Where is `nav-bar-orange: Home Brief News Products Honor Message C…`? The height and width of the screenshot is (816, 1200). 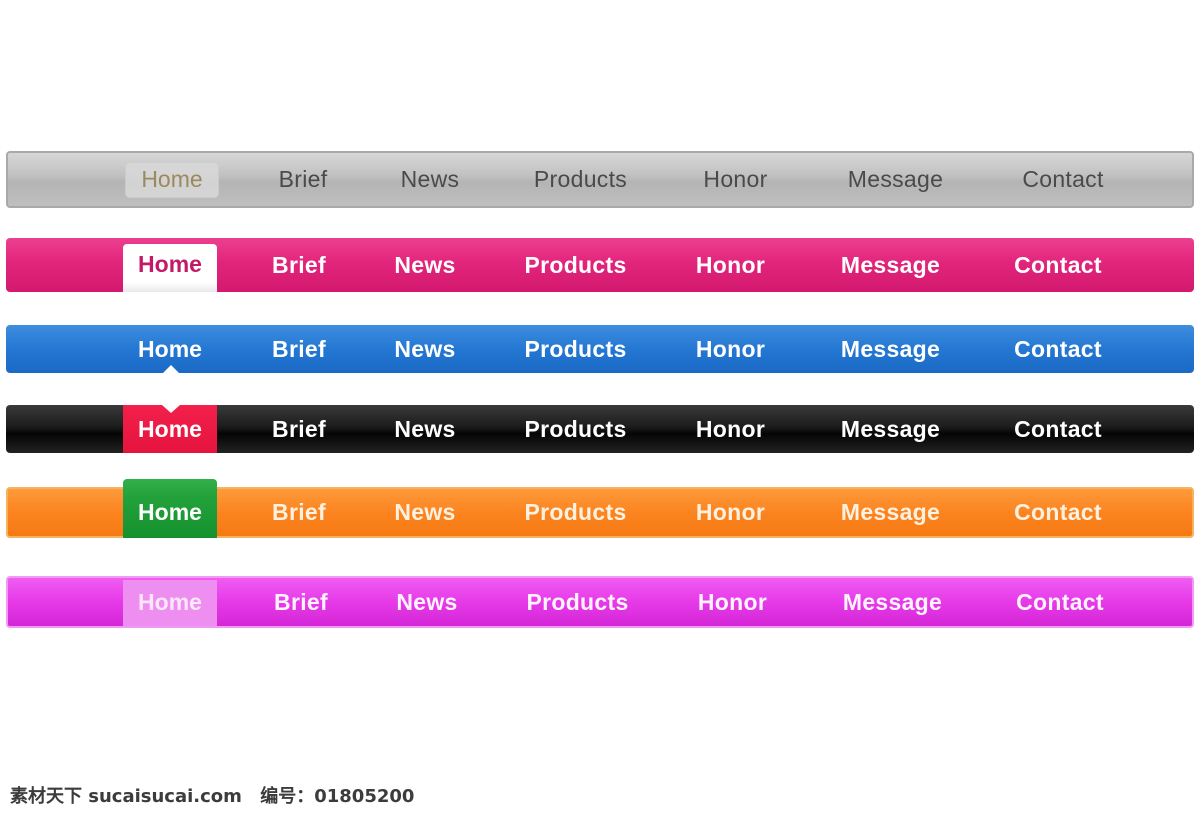
nav-bar-orange: Home Brief News Products Honor Message C… is located at coordinates (600, 508).